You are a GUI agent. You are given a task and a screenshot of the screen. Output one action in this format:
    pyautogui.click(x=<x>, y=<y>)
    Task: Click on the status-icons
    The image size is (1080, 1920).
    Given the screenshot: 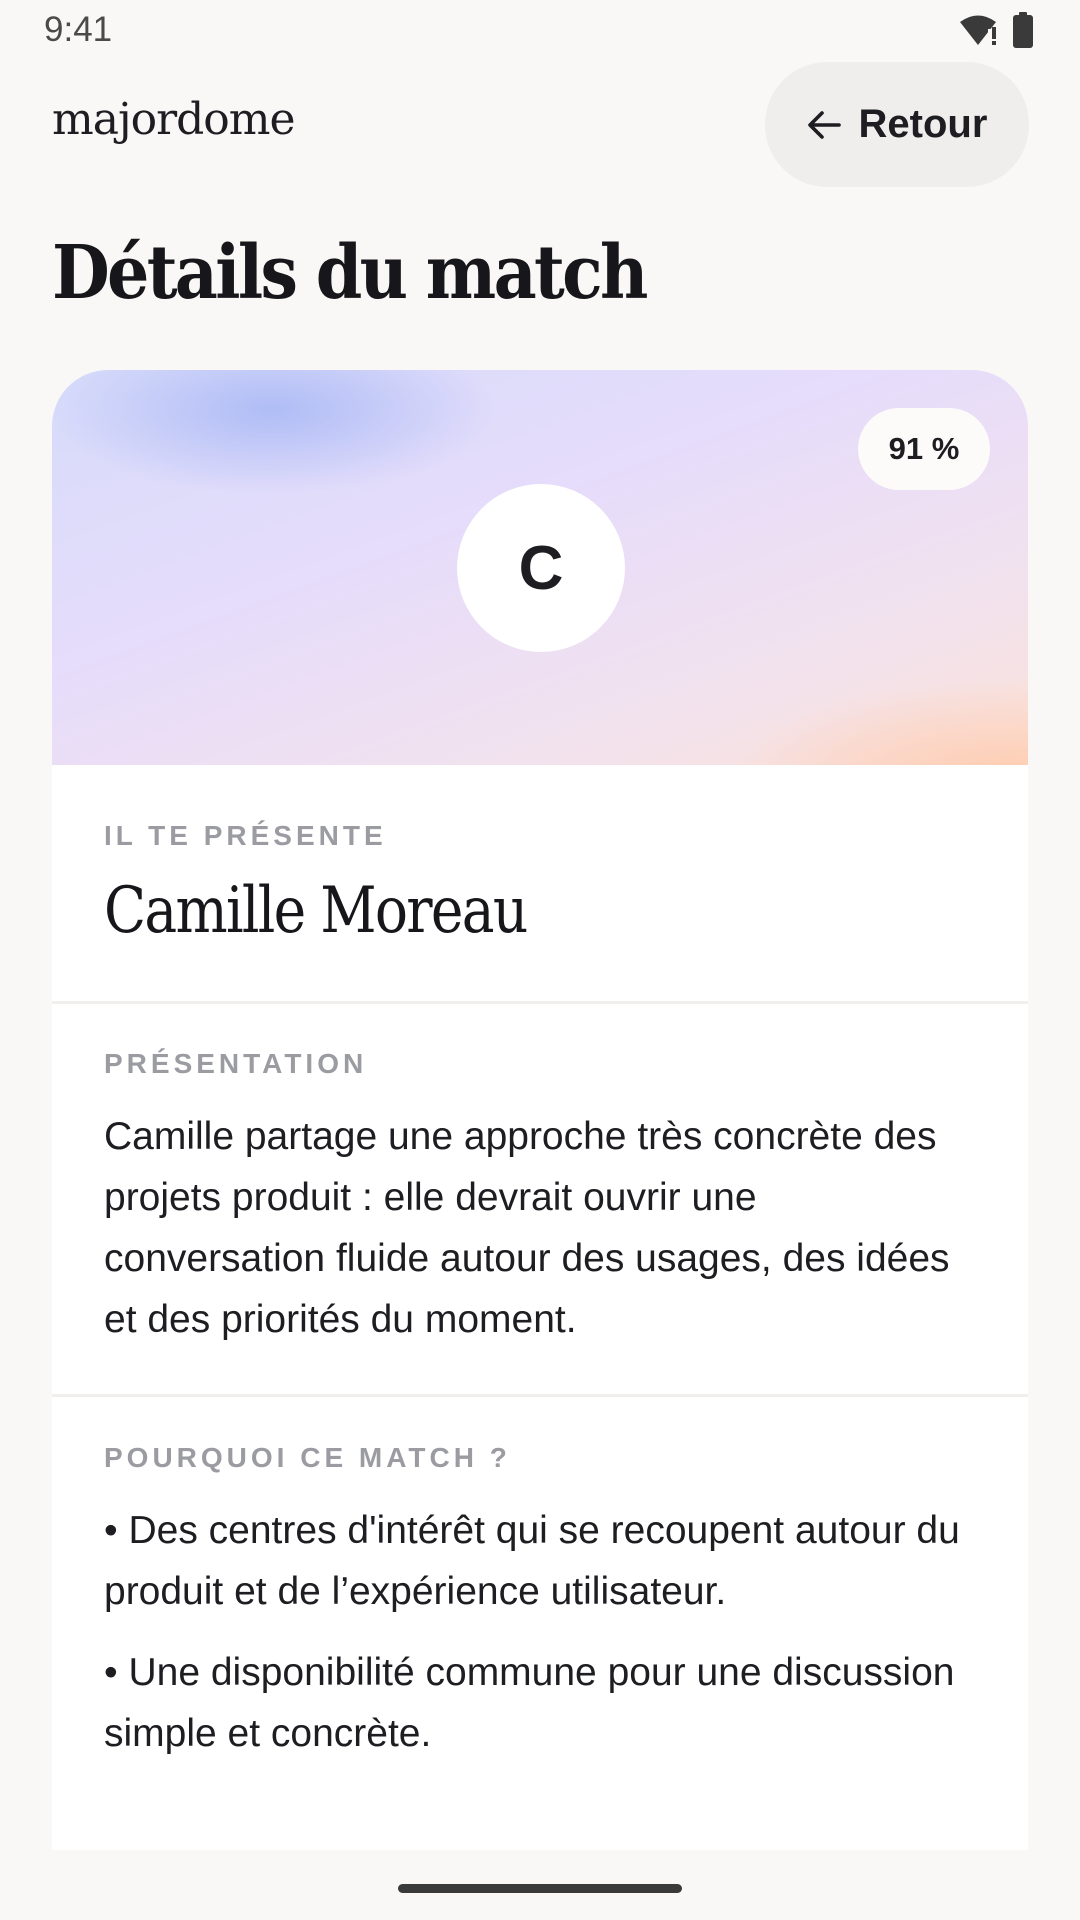 What is the action you would take?
    pyautogui.click(x=996, y=30)
    